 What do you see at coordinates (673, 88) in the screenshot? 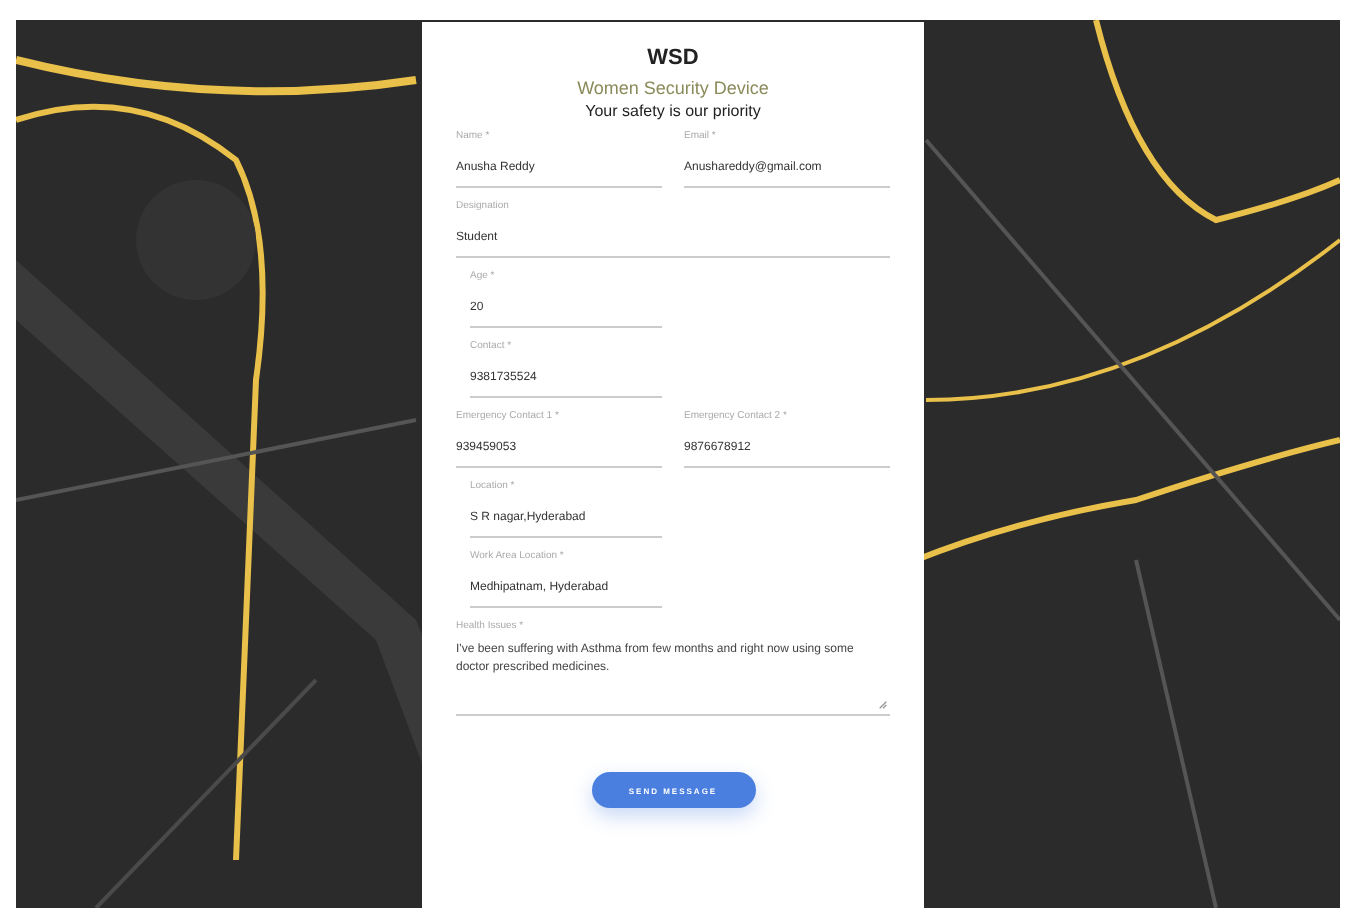
I see `app-subtitle: Women Security Device` at bounding box center [673, 88].